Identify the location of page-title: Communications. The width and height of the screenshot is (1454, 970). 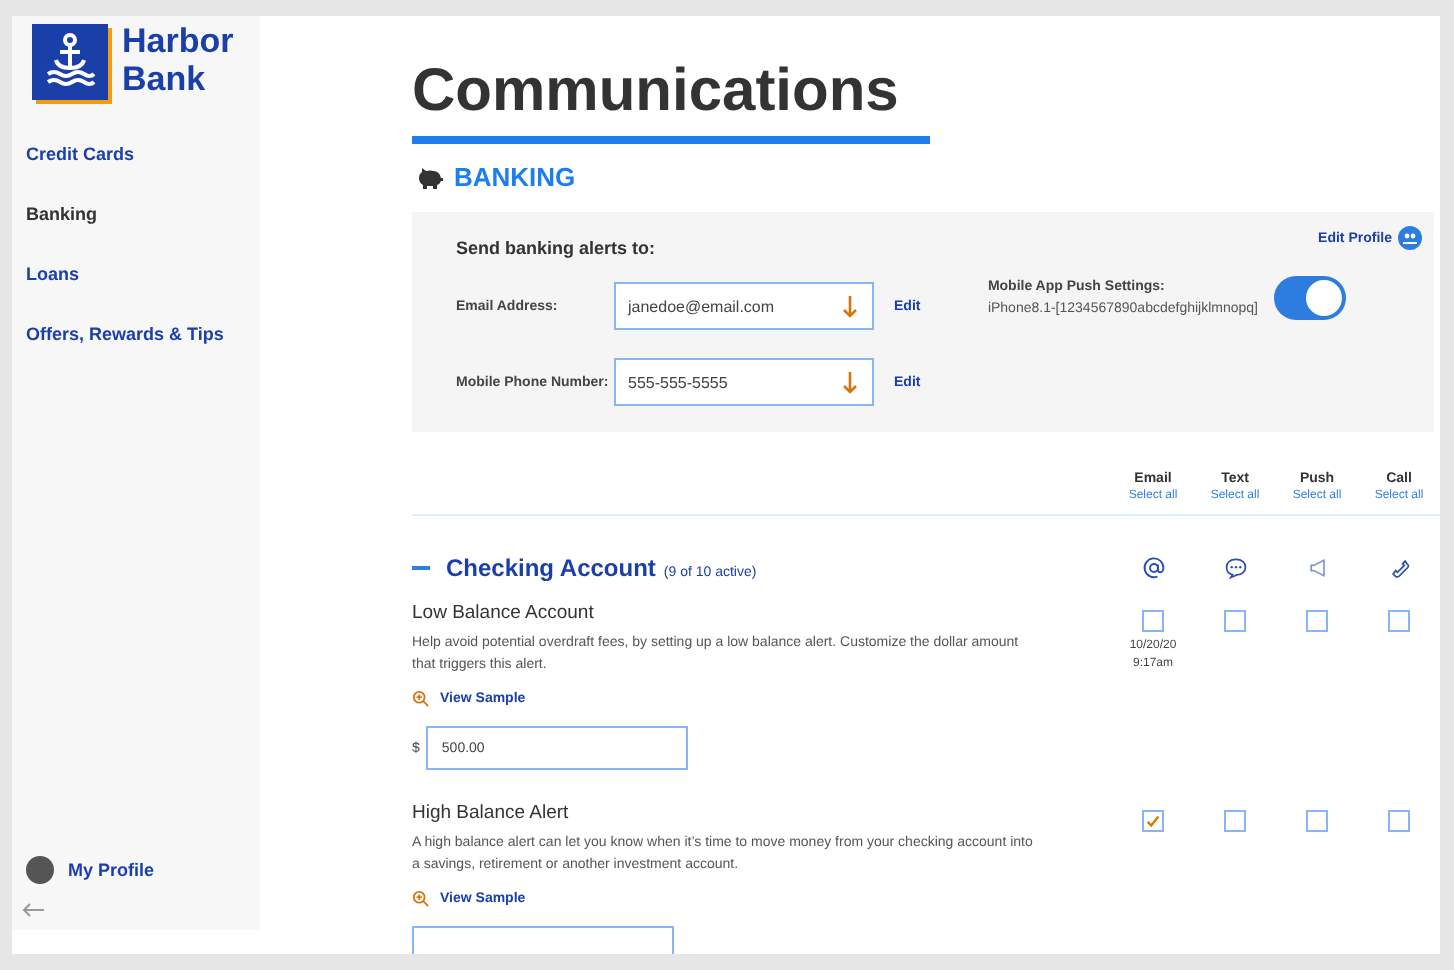
(656, 92).